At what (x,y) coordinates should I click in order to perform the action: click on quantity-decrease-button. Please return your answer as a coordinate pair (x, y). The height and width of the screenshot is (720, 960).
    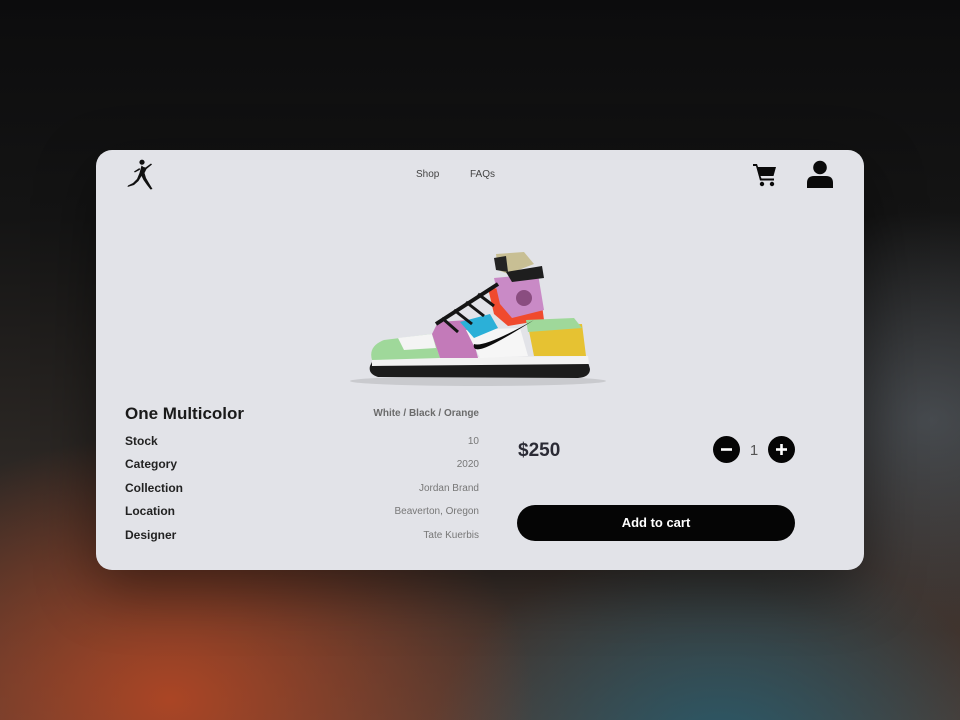
    Looking at the image, I should click on (726, 449).